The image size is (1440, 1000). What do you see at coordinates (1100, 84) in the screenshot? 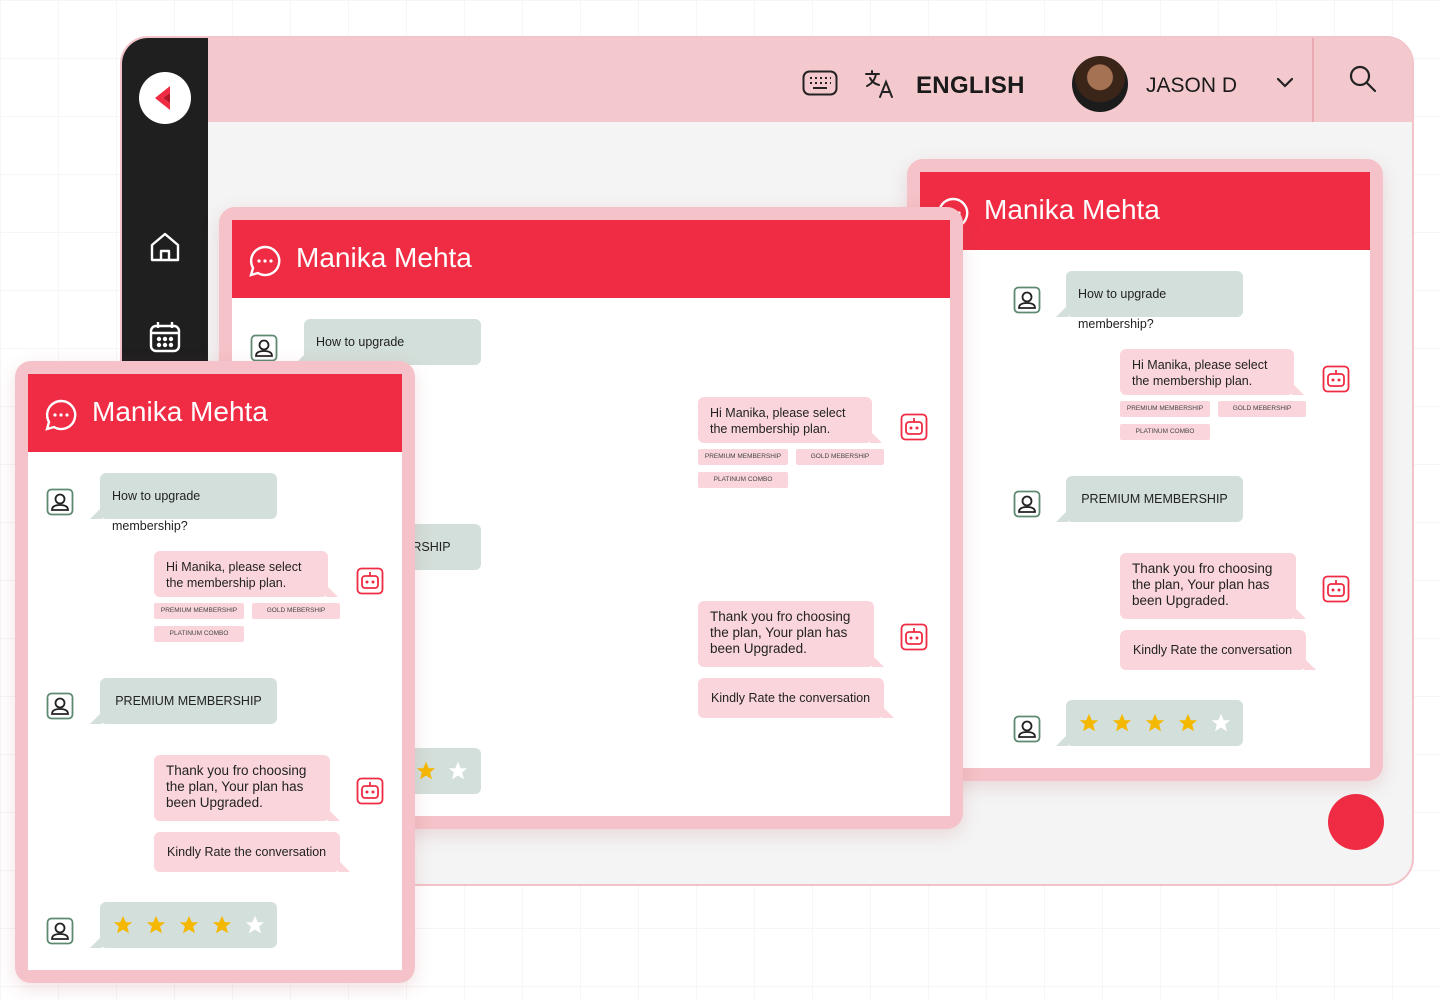
I see `avatar` at bounding box center [1100, 84].